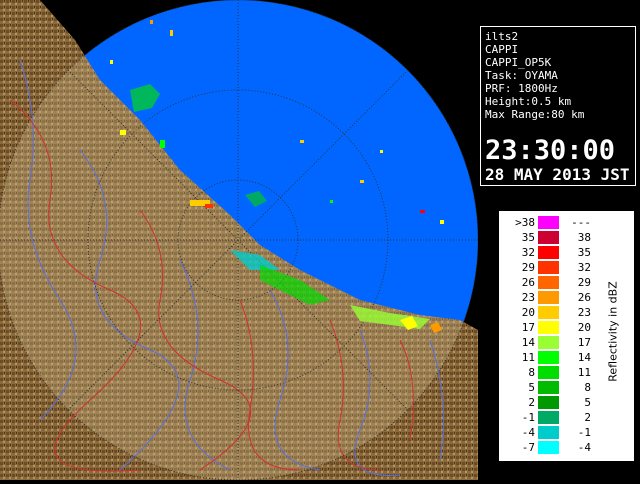  Describe the element at coordinates (584, 447) in the screenshot. I see `legend-high-value: -4` at that location.